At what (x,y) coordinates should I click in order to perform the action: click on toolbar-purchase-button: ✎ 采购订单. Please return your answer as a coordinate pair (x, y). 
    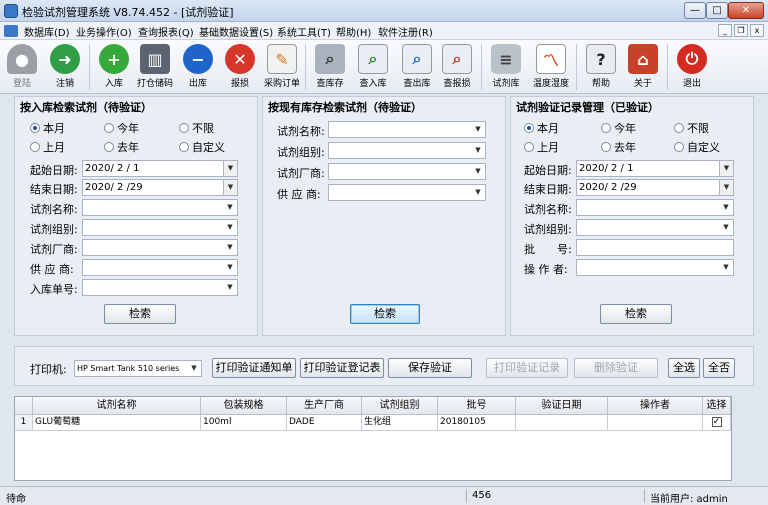
    Looking at the image, I should click on (282, 67).